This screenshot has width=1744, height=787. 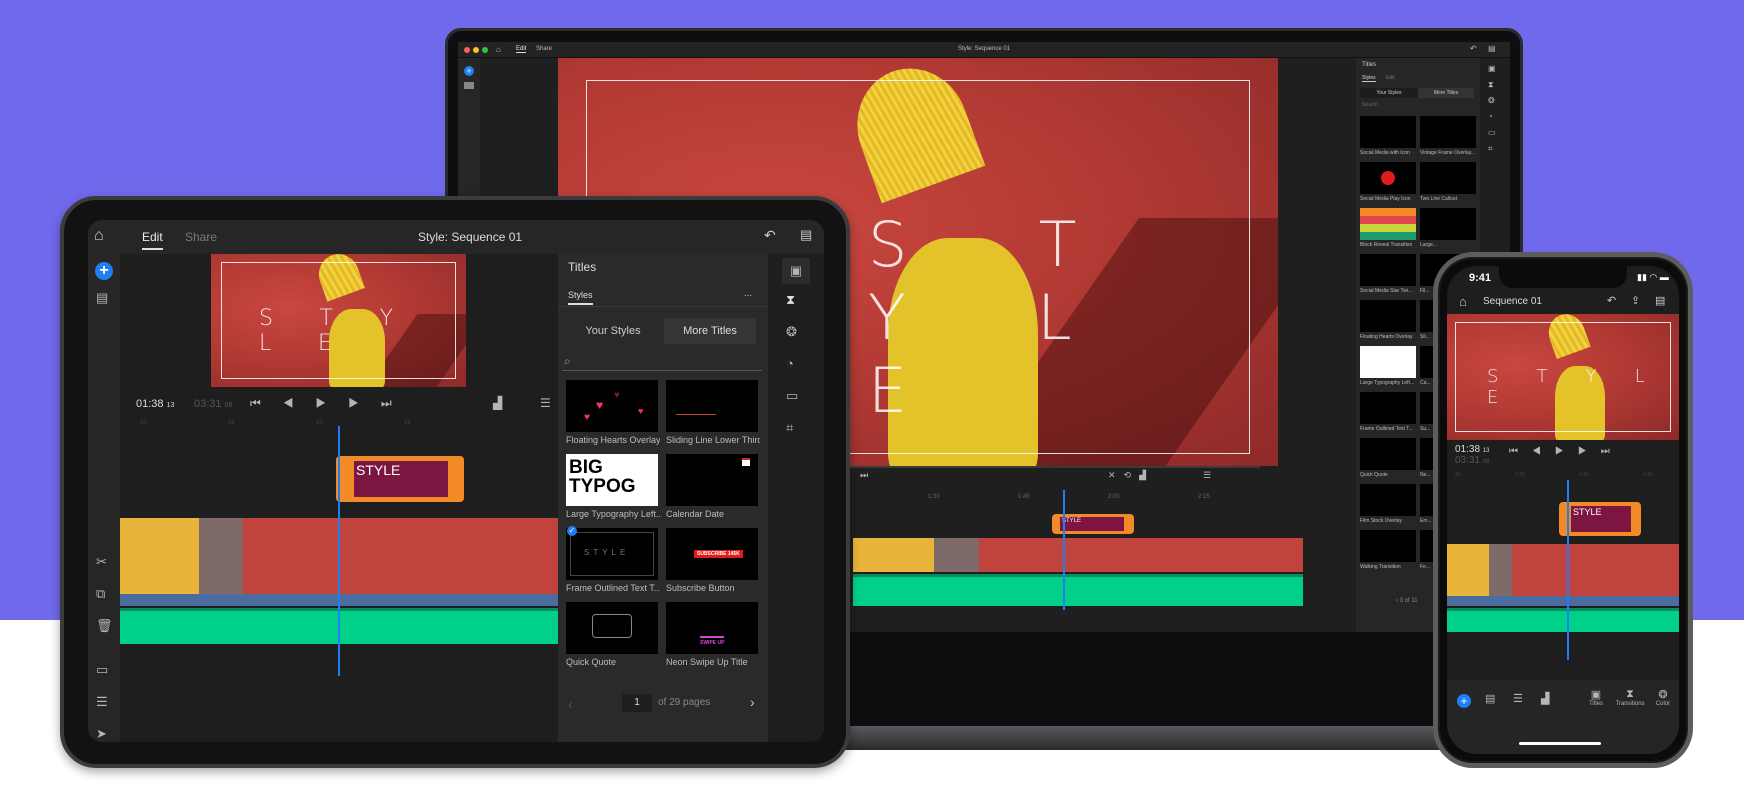 I want to click on ipad-program-monitor: S T Y L E, so click(x=338, y=320).